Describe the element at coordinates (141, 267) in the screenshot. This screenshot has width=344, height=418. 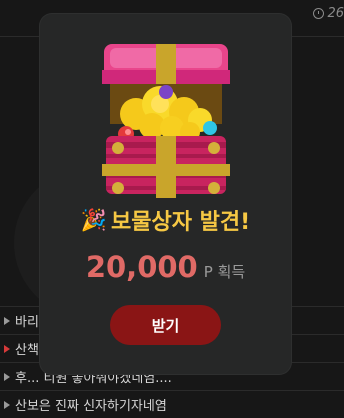
I see `reward-amount: 20,000` at that location.